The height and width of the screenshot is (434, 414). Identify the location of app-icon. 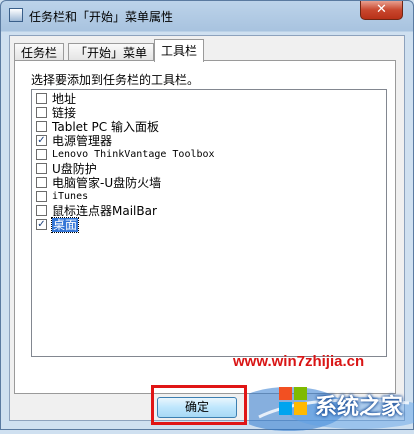
(16, 15).